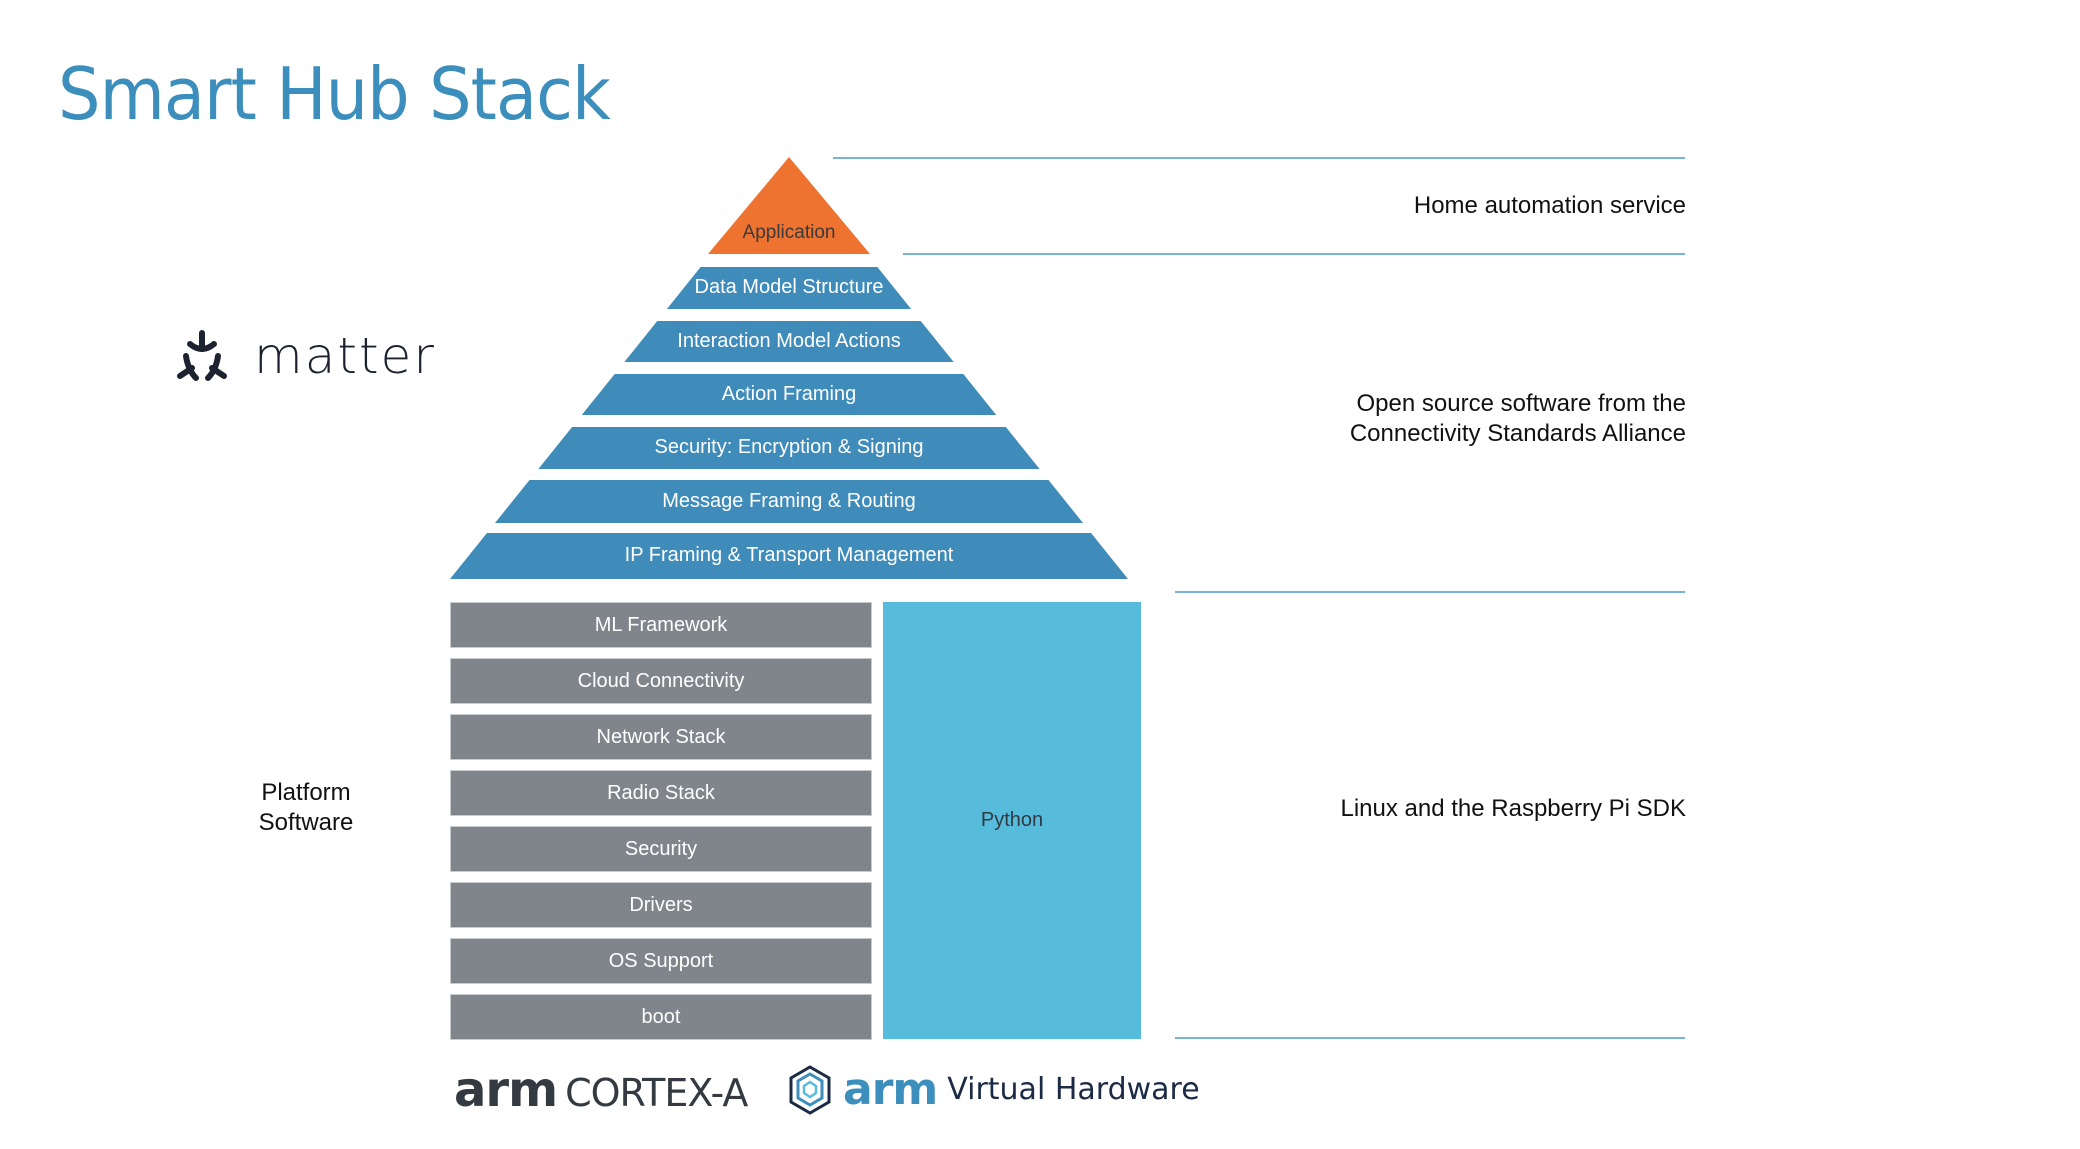  Describe the element at coordinates (661, 625) in the screenshot. I see `platform-box: ML Framework` at that location.